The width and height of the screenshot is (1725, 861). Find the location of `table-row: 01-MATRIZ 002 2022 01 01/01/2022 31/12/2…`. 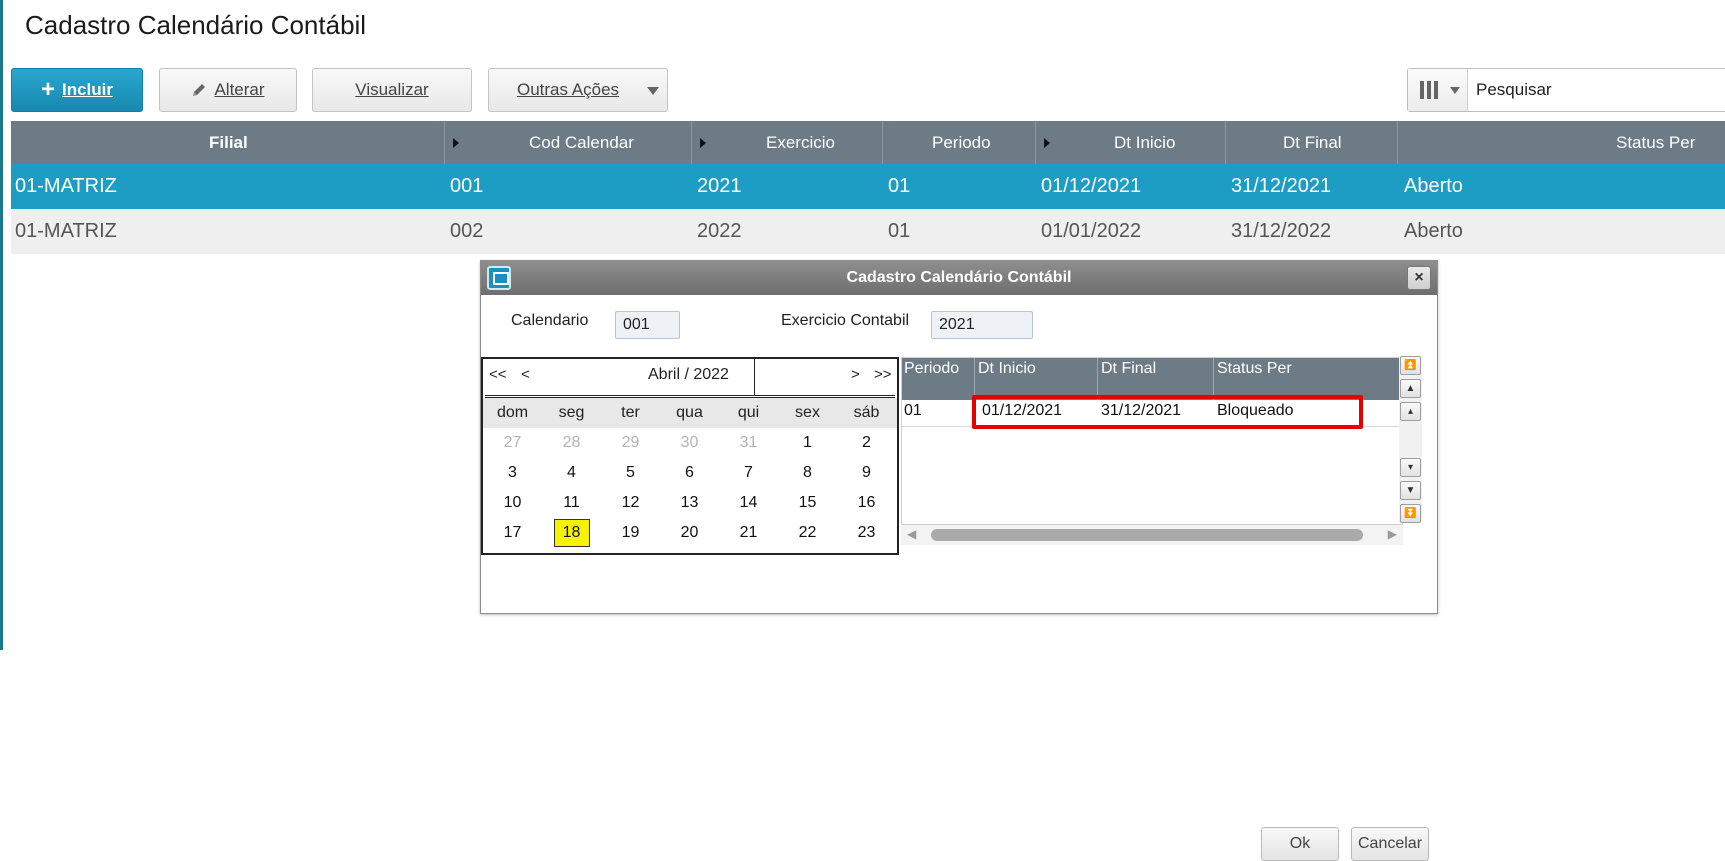

table-row: 01-MATRIZ 002 2022 01 01/01/2022 31/12/2… is located at coordinates (868, 231).